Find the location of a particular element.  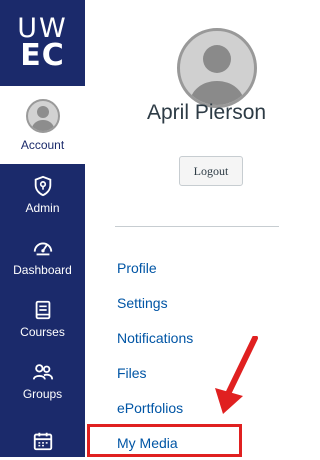

nav-item-label: Courses is located at coordinates (42, 332).